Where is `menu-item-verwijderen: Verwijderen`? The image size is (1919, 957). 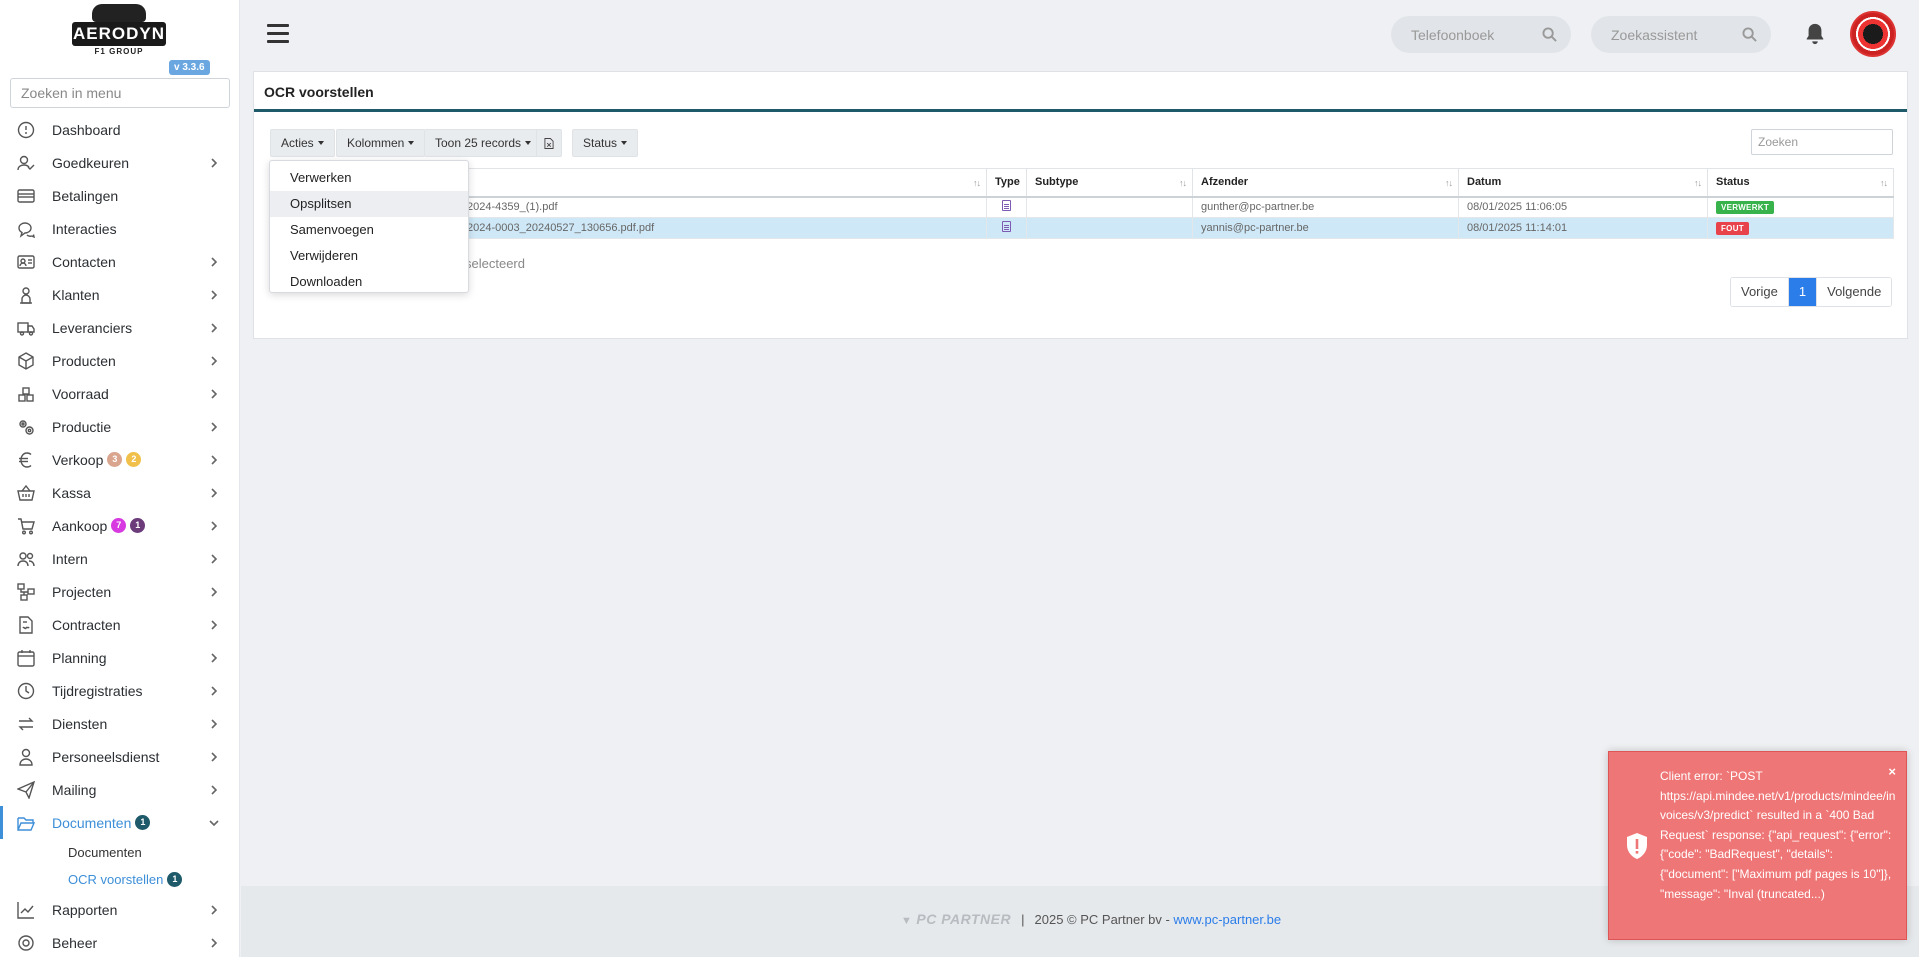
menu-item-verwijderen: Verwijderen is located at coordinates (369, 256).